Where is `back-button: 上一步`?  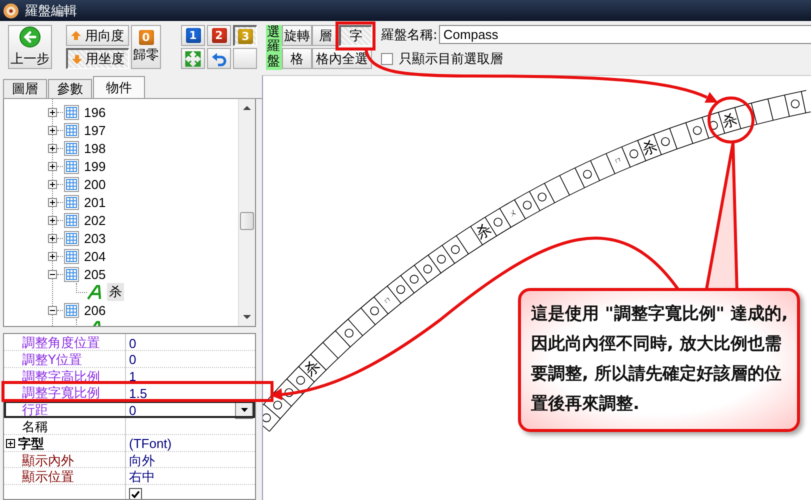 back-button: 上一步 is located at coordinates (30, 47).